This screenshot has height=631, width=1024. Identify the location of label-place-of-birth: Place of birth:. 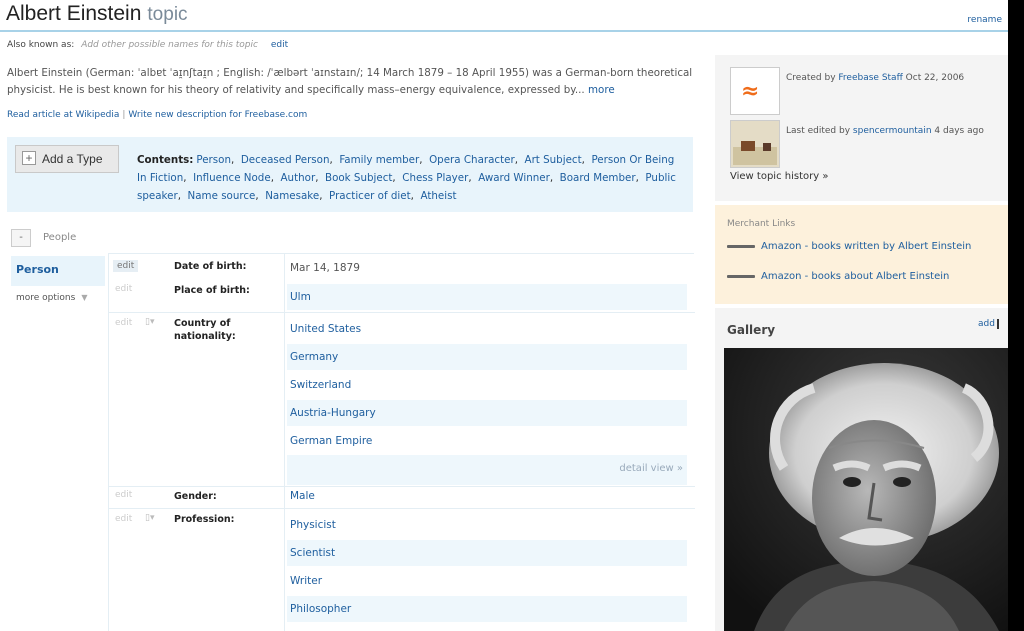
(212, 290).